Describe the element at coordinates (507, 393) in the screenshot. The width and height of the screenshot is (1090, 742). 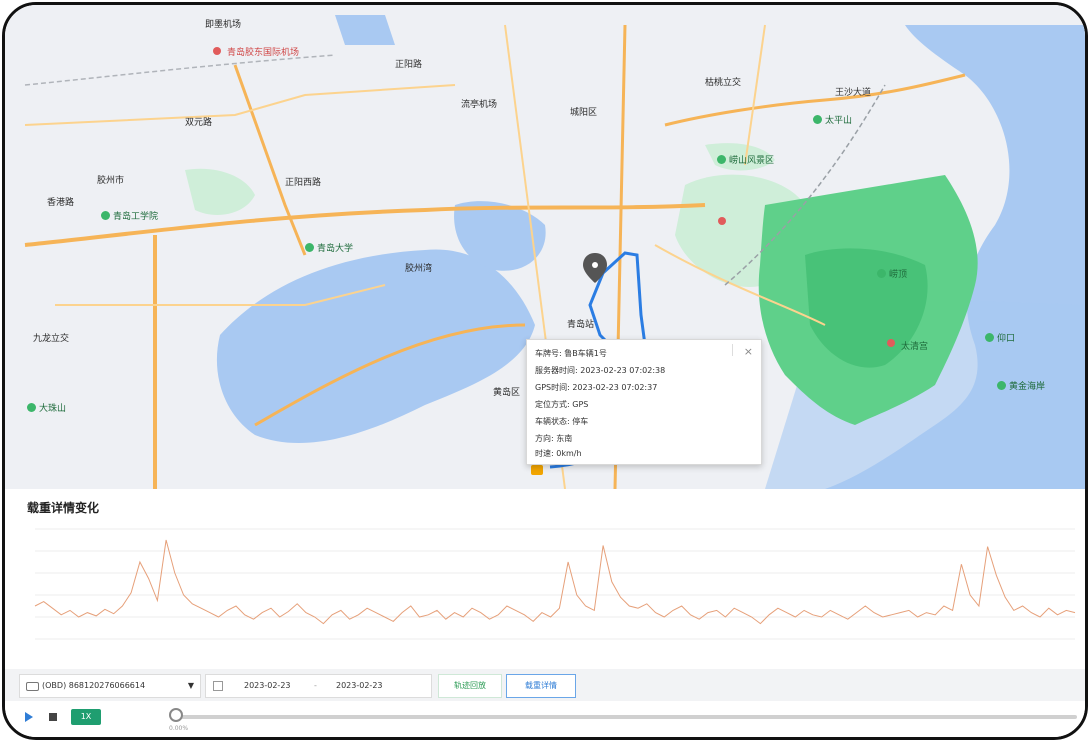
I see `map-label: 黄岛区` at that location.